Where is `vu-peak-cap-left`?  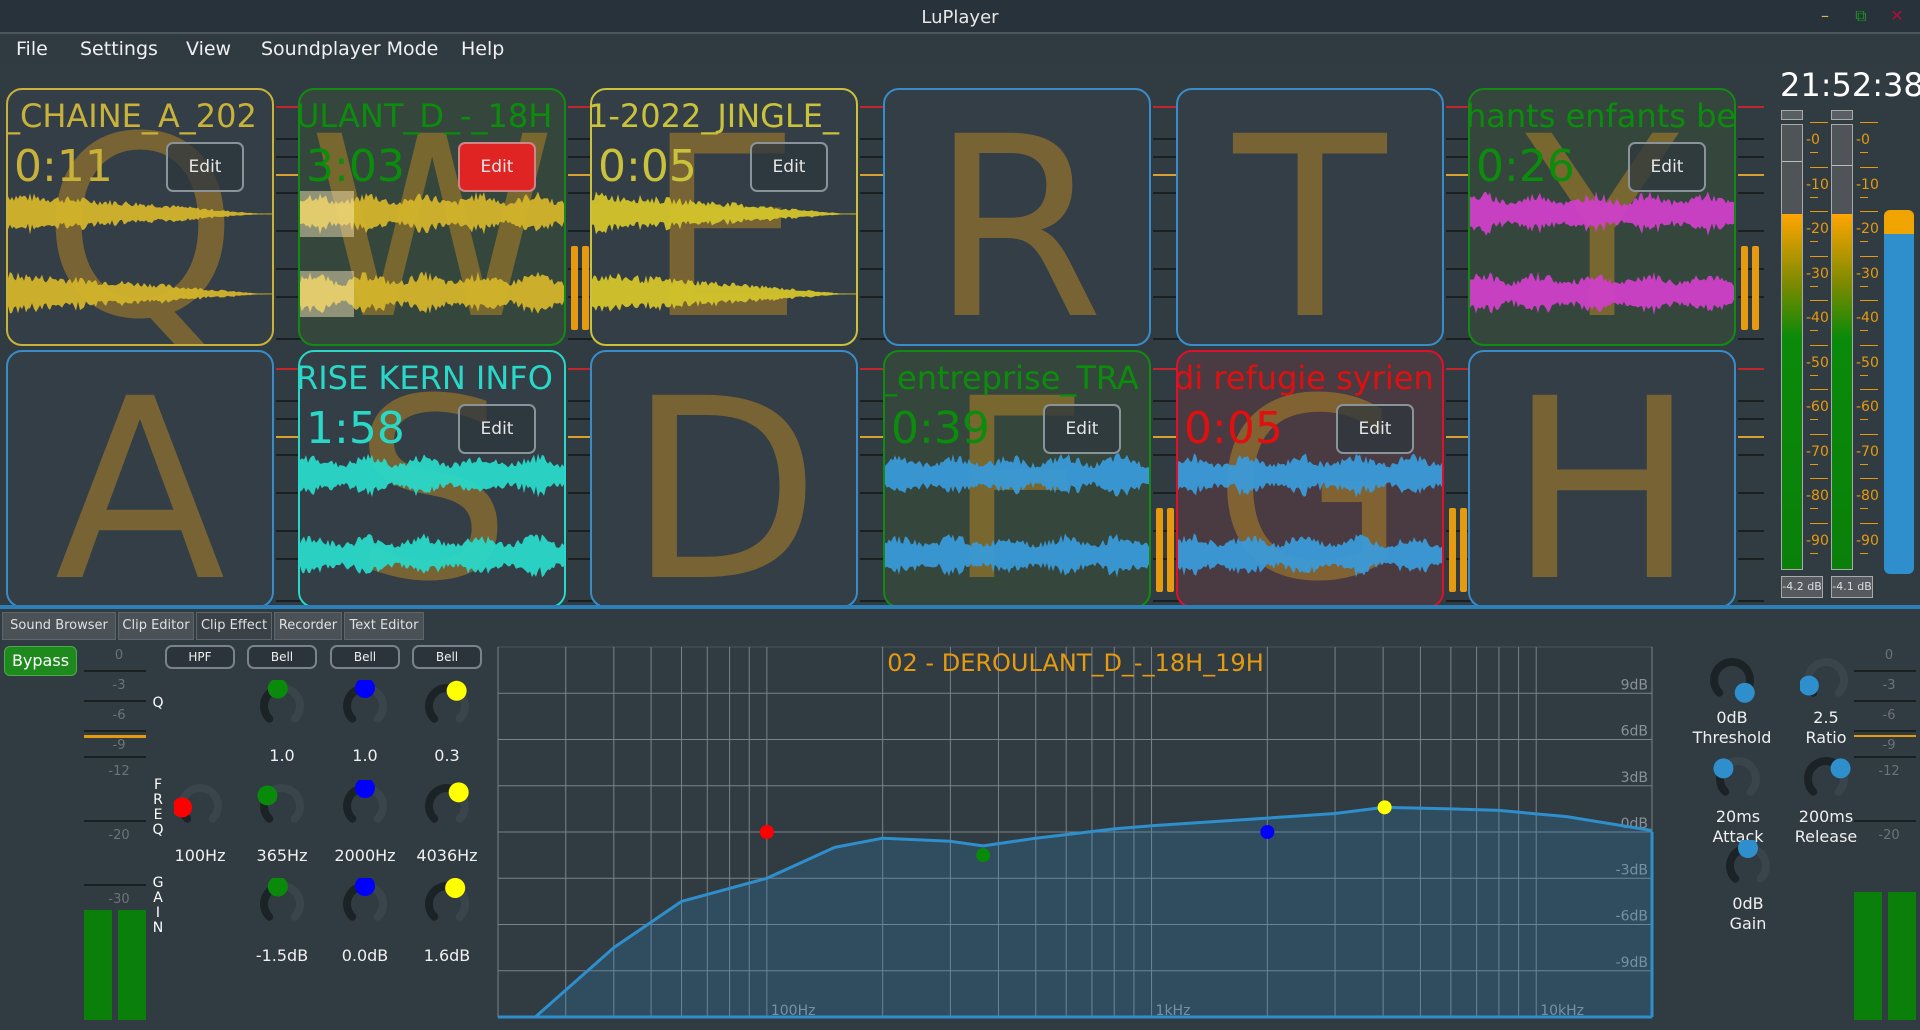 vu-peak-cap-left is located at coordinates (1792, 115).